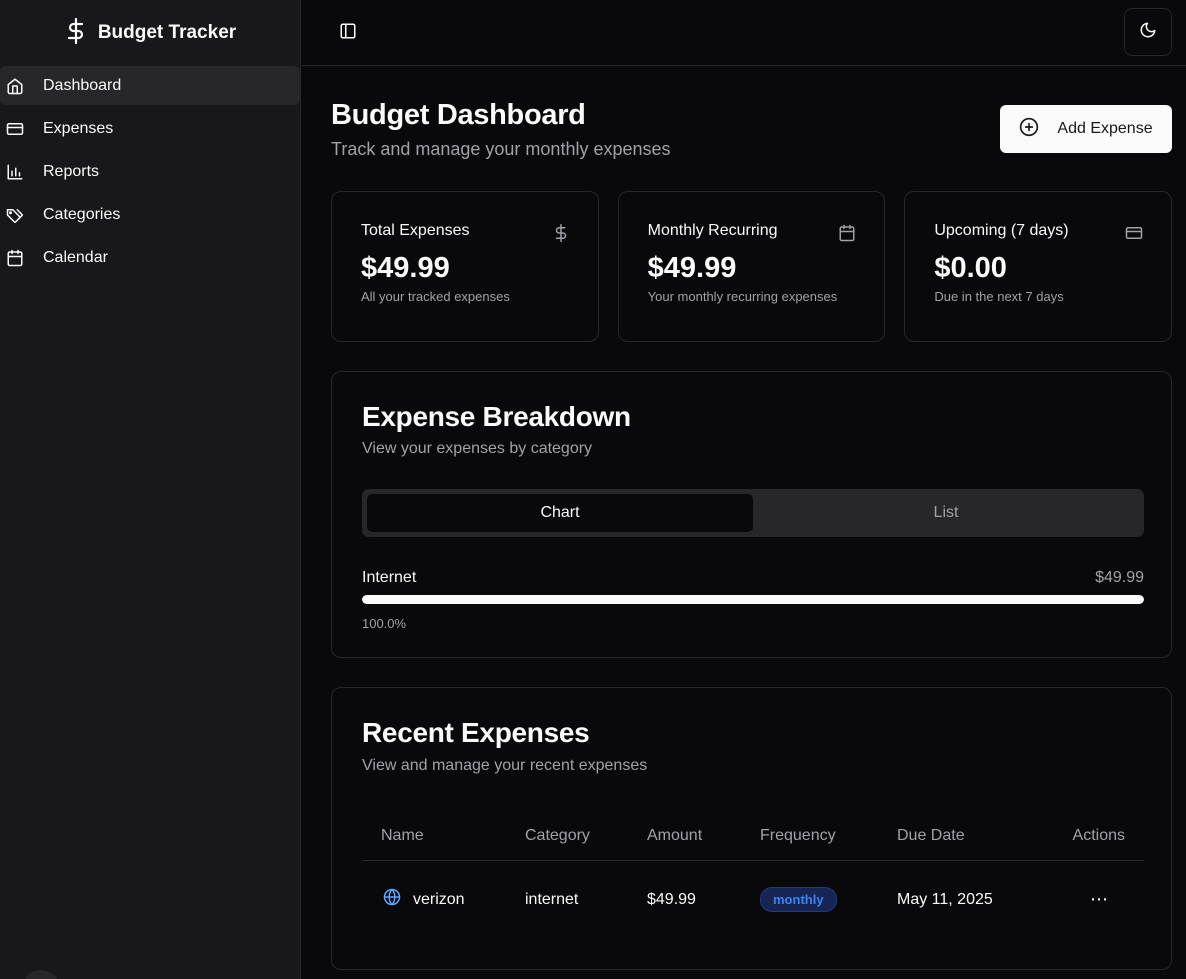 The width and height of the screenshot is (1186, 979). I want to click on tags-icon, so click(15, 215).